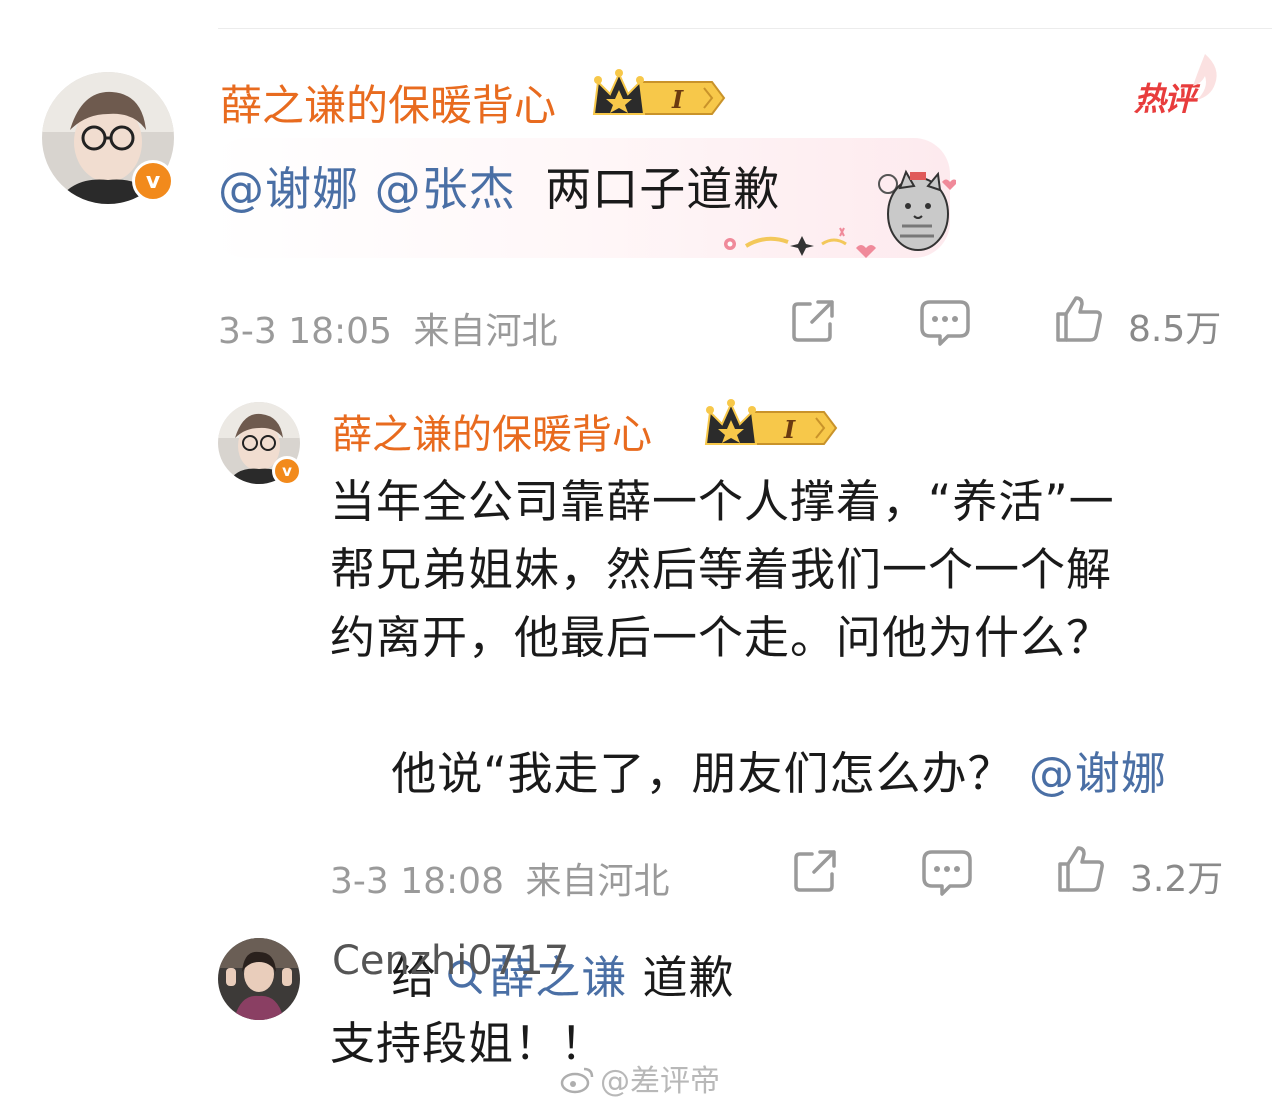 This screenshot has height=1109, width=1272. What do you see at coordinates (721, 637) in the screenshot?
I see `reply-line: 约离开，他最后一个走。问他为什么？` at bounding box center [721, 637].